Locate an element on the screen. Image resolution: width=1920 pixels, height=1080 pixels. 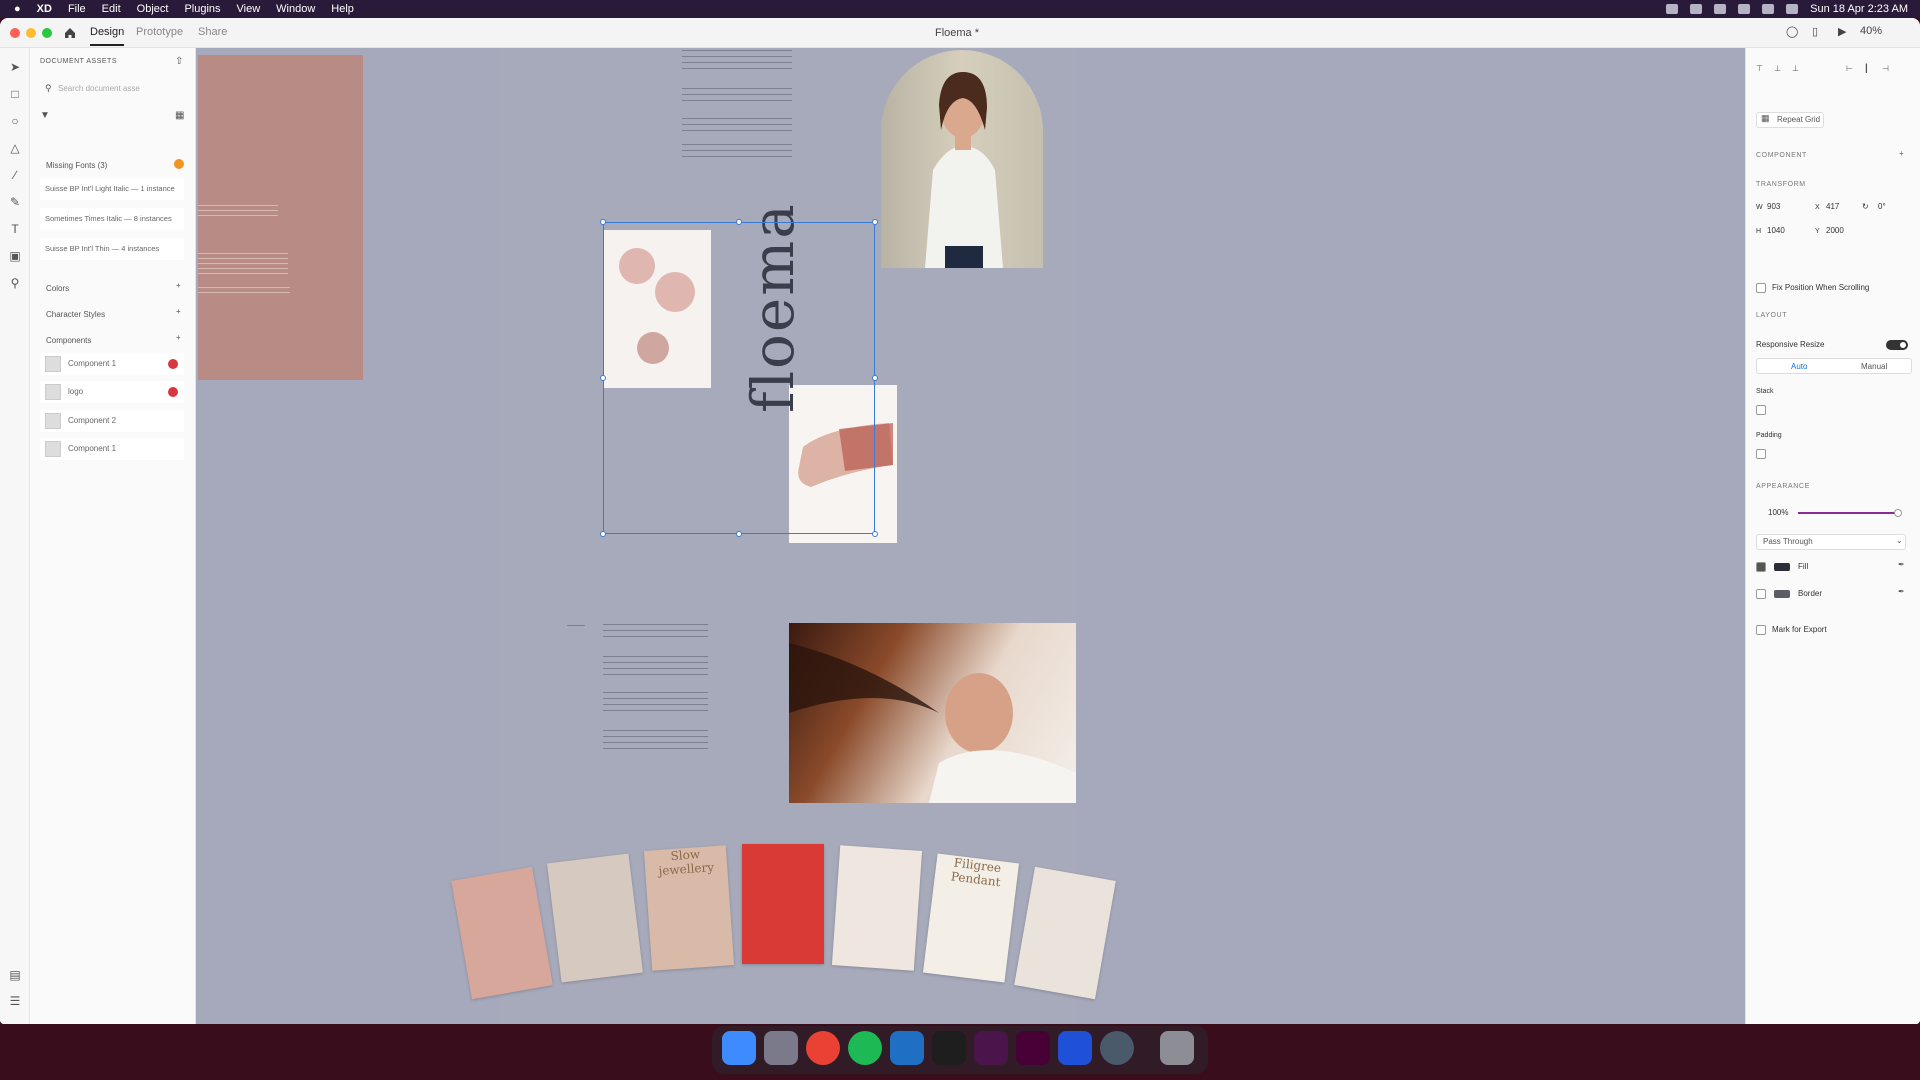
fill-checkbox is located at coordinates (1761, 567).